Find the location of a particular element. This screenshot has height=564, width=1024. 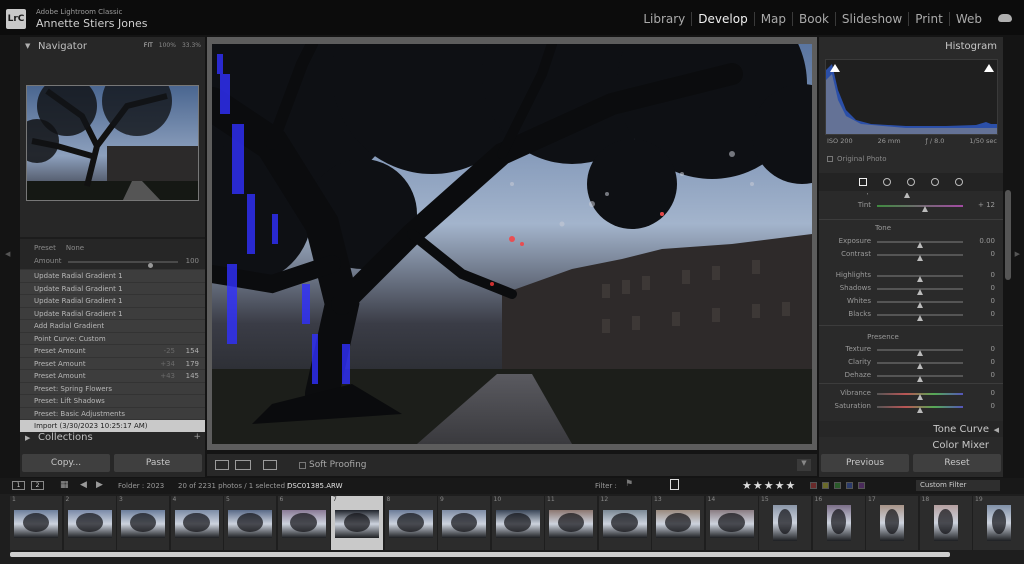

yellow-label-icon is located at coordinates (825, 485).